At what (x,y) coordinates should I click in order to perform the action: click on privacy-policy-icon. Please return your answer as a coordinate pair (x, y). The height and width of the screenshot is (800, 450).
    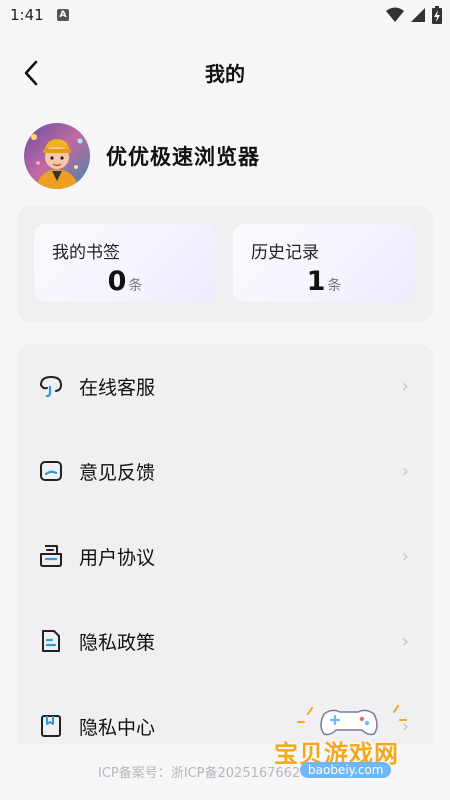
    Looking at the image, I should click on (51, 641).